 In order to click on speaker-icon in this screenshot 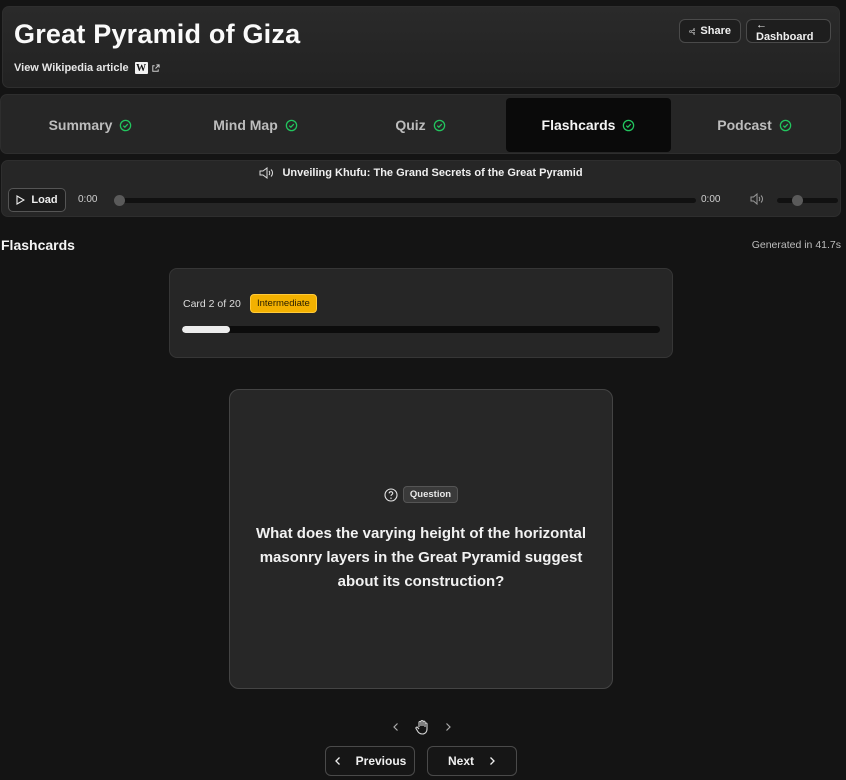, I will do `click(266, 173)`.